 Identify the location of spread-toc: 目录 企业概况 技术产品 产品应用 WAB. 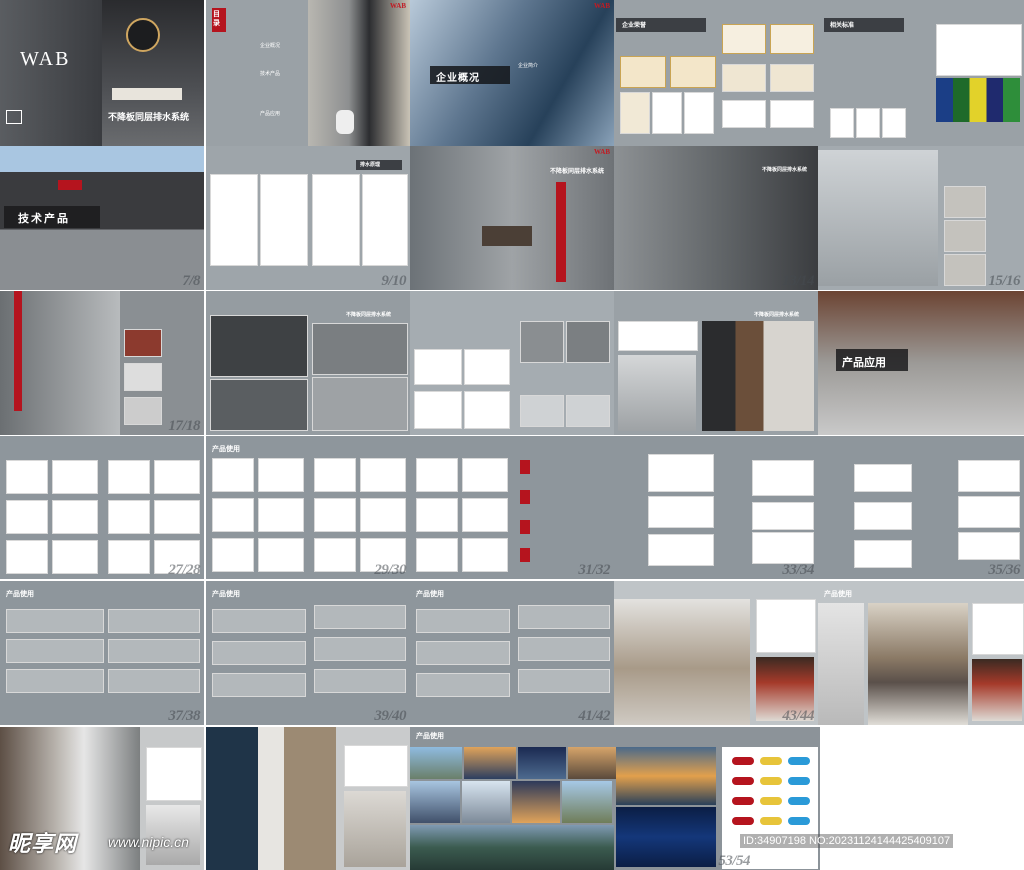
(308, 73).